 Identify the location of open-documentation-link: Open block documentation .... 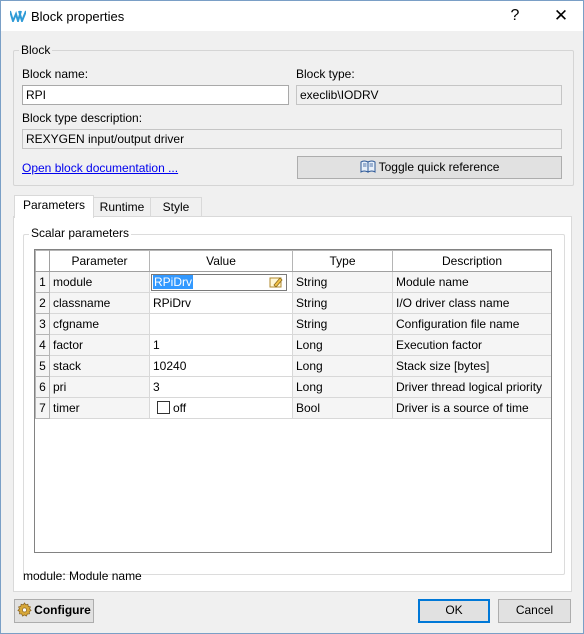
(100, 168).